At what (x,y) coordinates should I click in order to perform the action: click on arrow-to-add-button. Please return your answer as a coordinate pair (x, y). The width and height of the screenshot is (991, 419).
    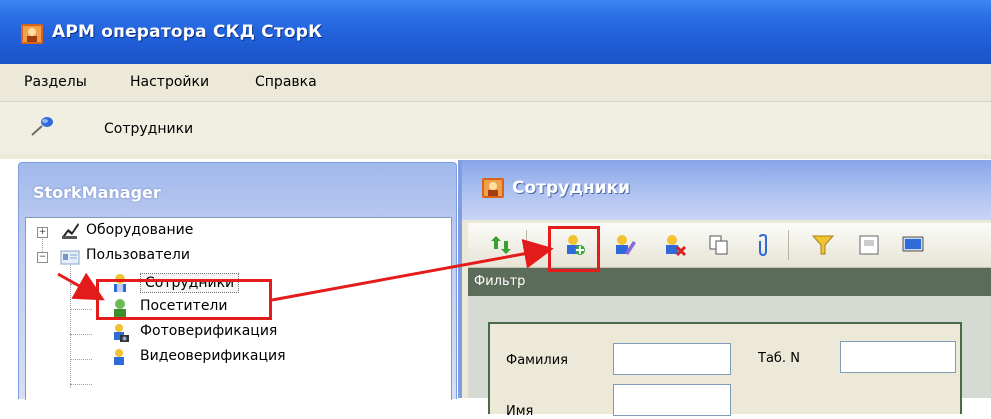
    Looking at the image, I should click on (412, 270).